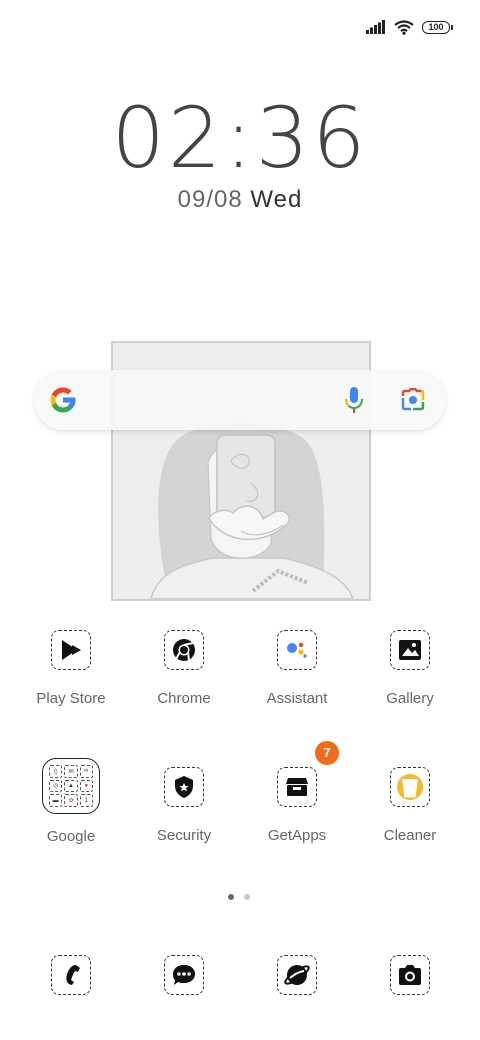 Image resolution: width=480 pixels, height=1040 pixels. I want to click on app-label: Security, so click(184, 835).